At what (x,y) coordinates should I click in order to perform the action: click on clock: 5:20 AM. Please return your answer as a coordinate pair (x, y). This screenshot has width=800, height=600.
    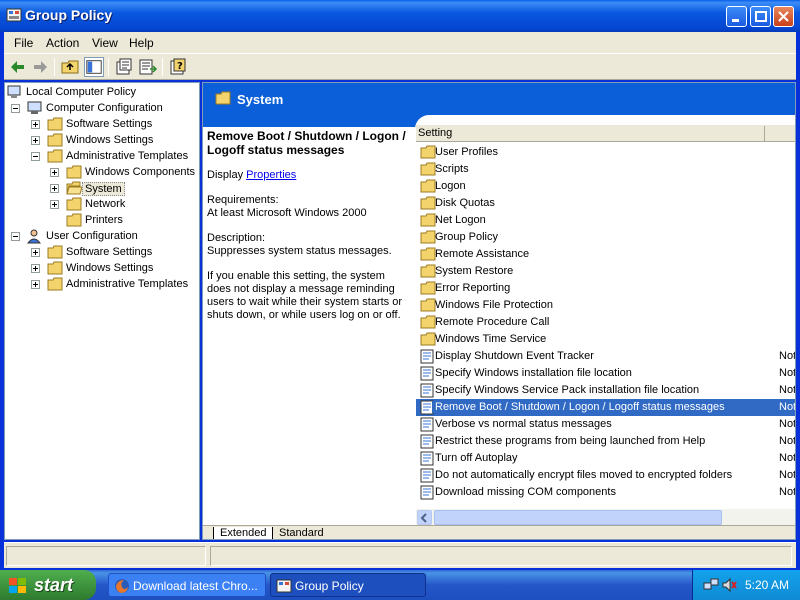
    Looking at the image, I should click on (767, 585).